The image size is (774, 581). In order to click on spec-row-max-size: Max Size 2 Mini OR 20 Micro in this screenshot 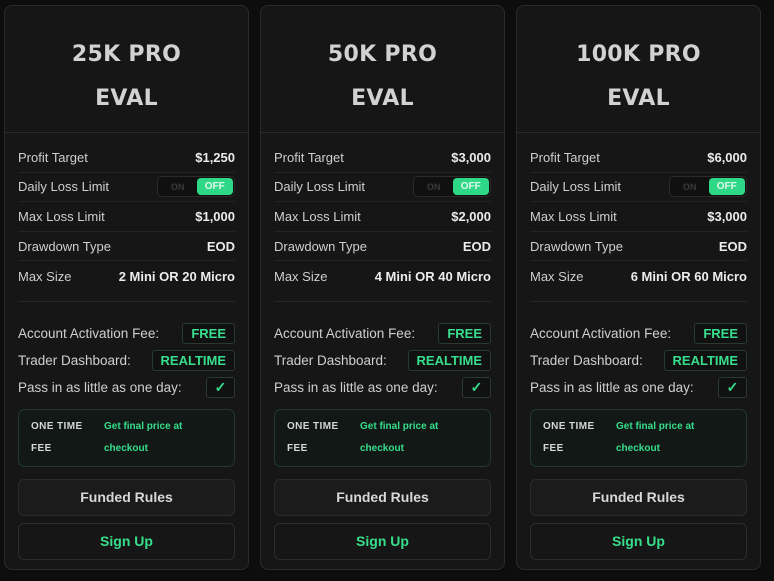, I will do `click(126, 276)`.